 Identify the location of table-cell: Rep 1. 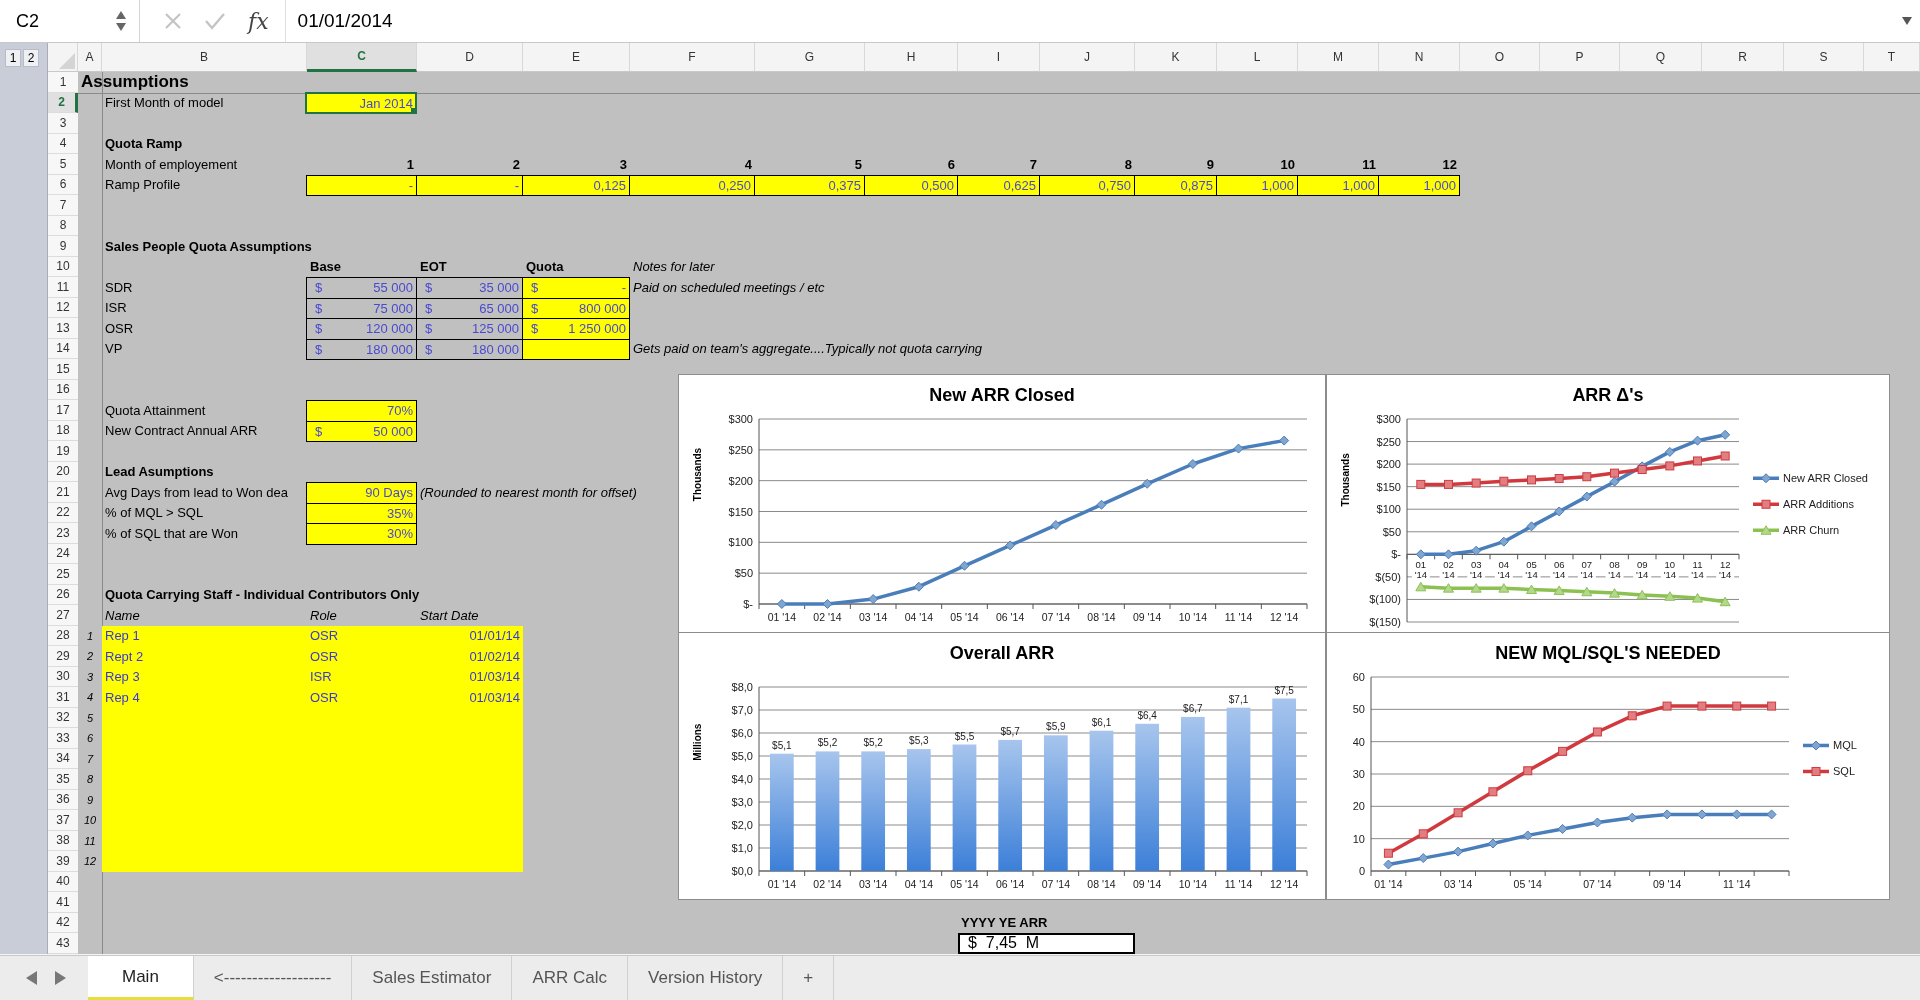
(204, 635).